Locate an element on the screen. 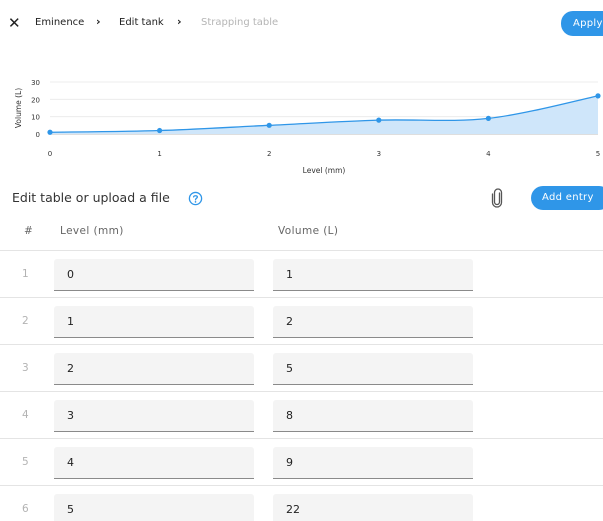 The image size is (603, 521). column-header-level: Level (mm) is located at coordinates (92, 231).